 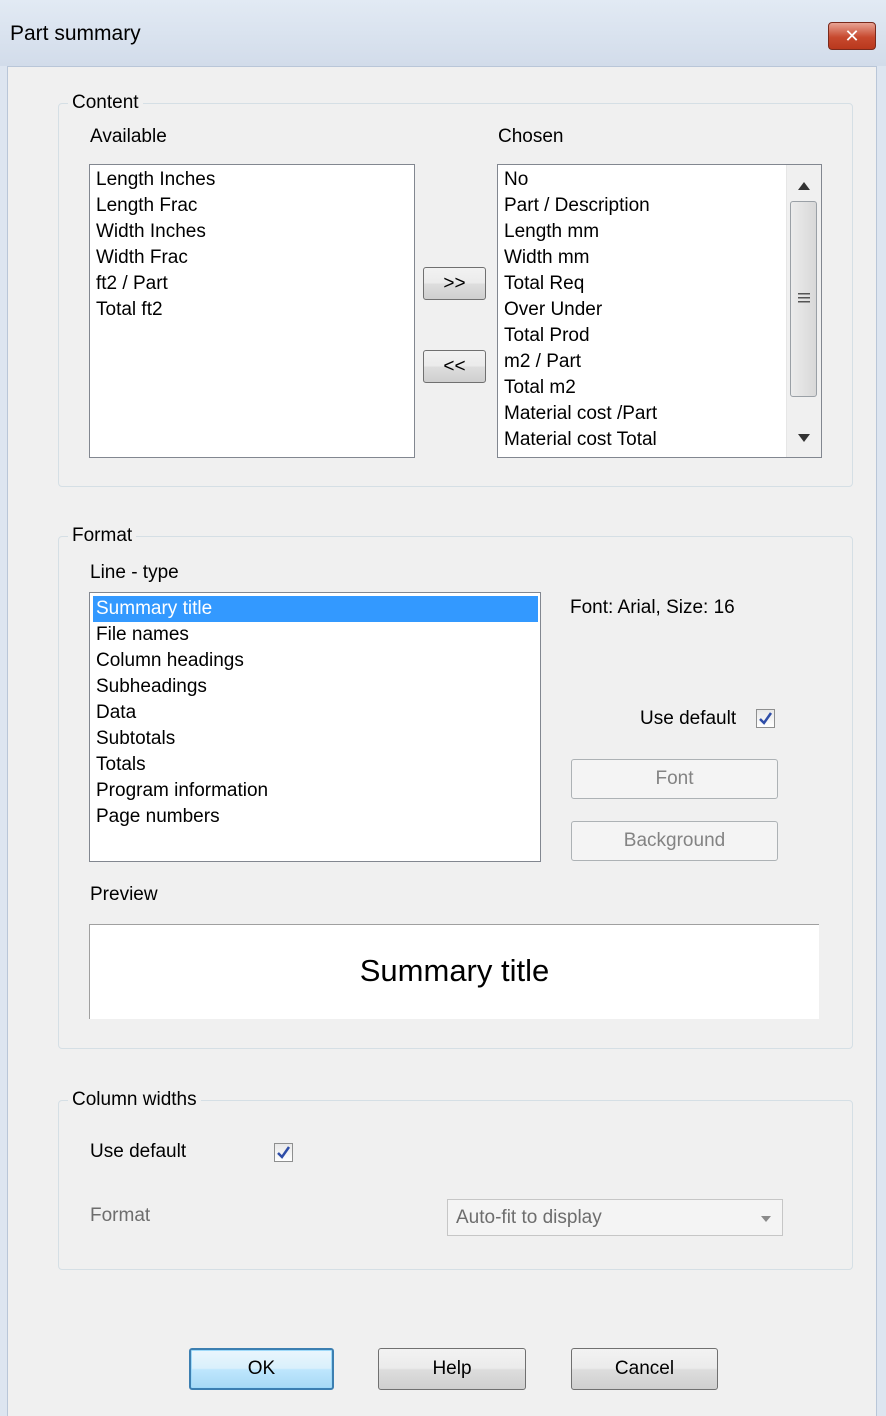 I want to click on list-item: Page numbers, so click(x=315, y=817).